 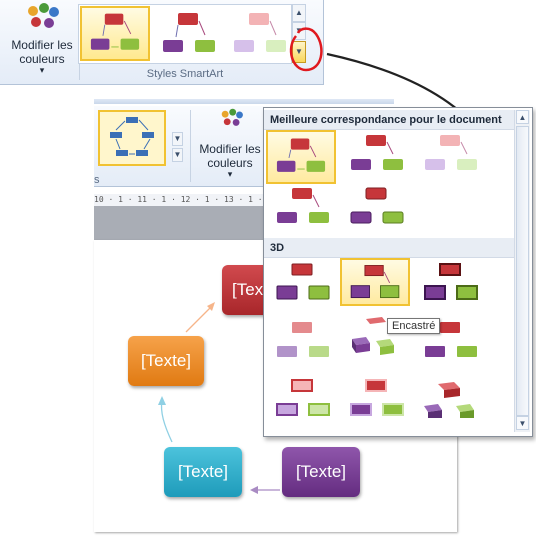 I want to click on change-colors-button: Modifier les couleurs ▾, so click(x=42, y=56).